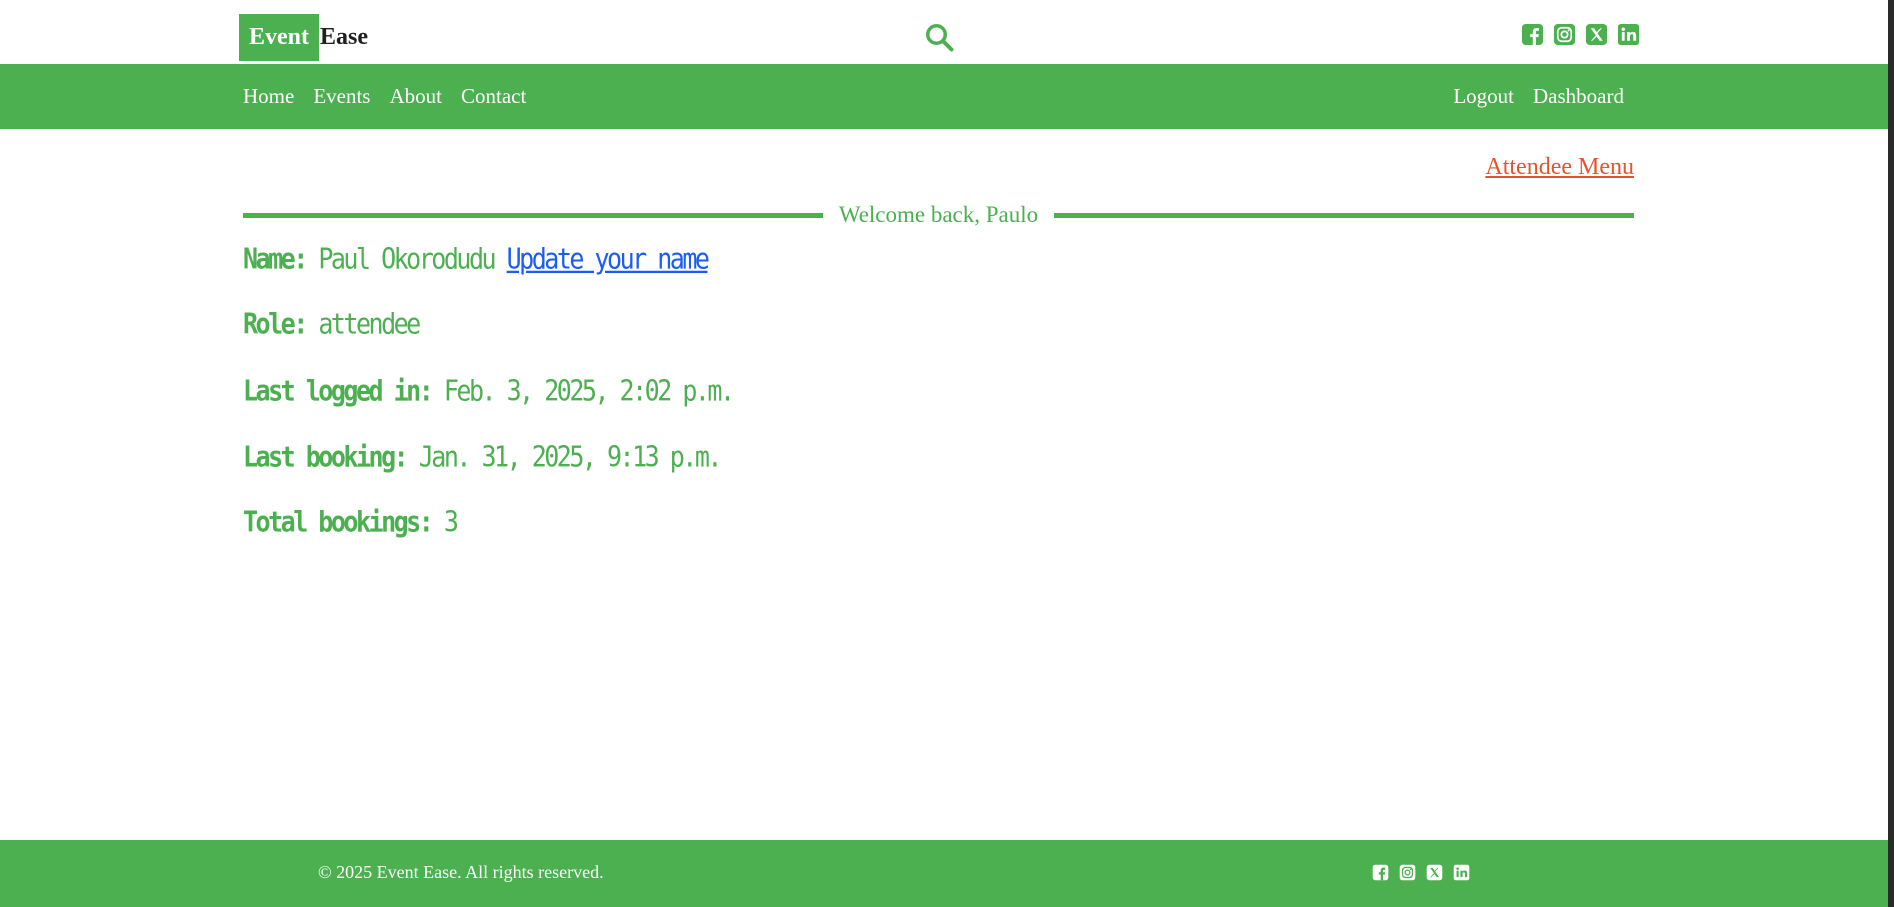 The width and height of the screenshot is (1894, 907). I want to click on top-header: Event Ease, so click(944, 32).